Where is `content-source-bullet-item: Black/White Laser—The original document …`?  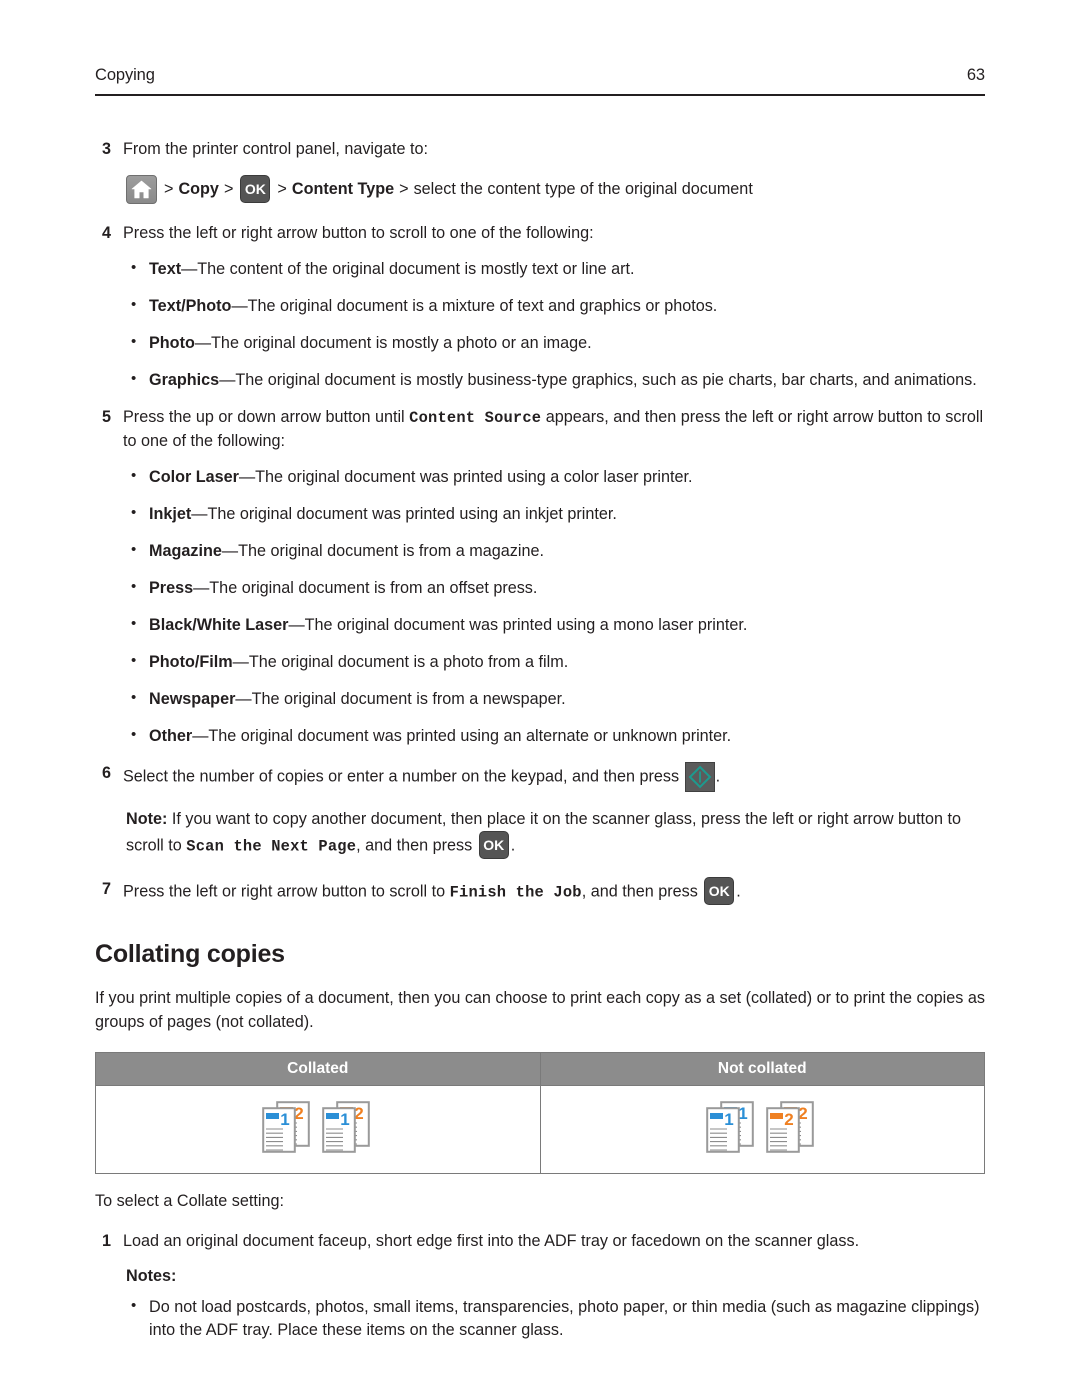
content-source-bullet-item: Black/White Laser—The original document … is located at coordinates (542, 625).